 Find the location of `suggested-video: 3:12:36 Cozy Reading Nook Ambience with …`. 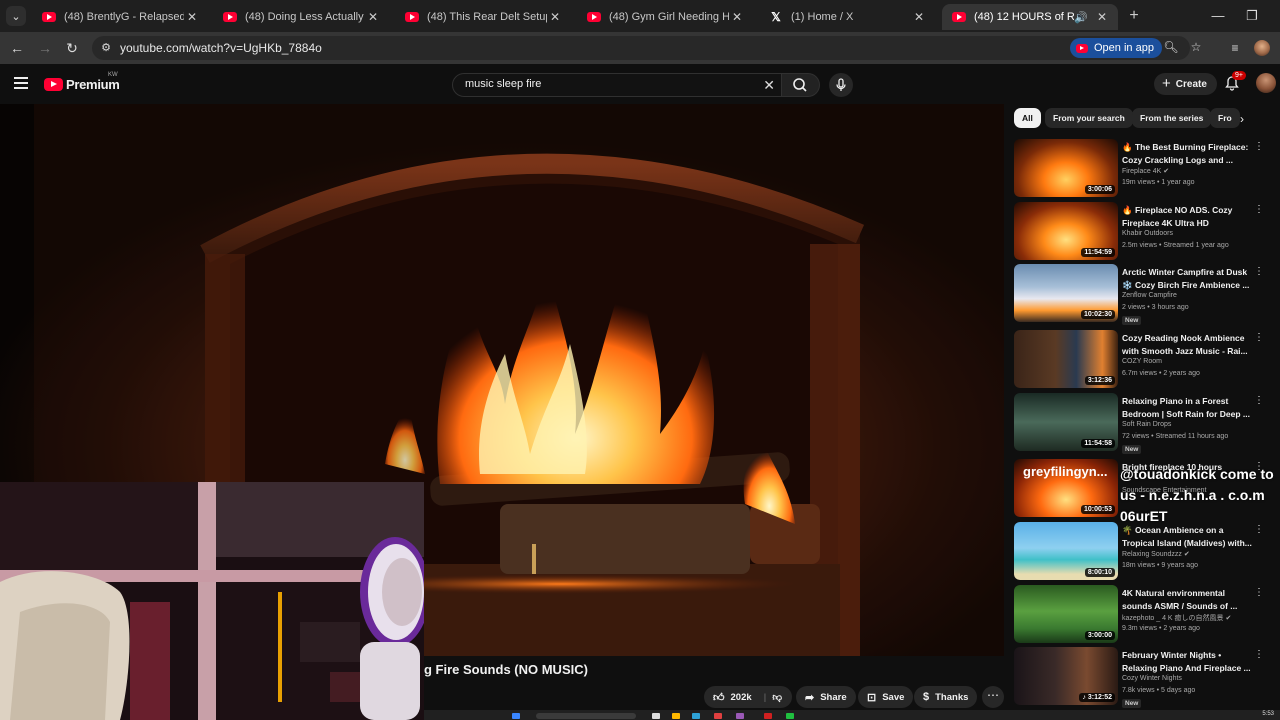

suggested-video: 3:12:36 Cozy Reading Nook Ambience with … is located at coordinates (1145, 360).